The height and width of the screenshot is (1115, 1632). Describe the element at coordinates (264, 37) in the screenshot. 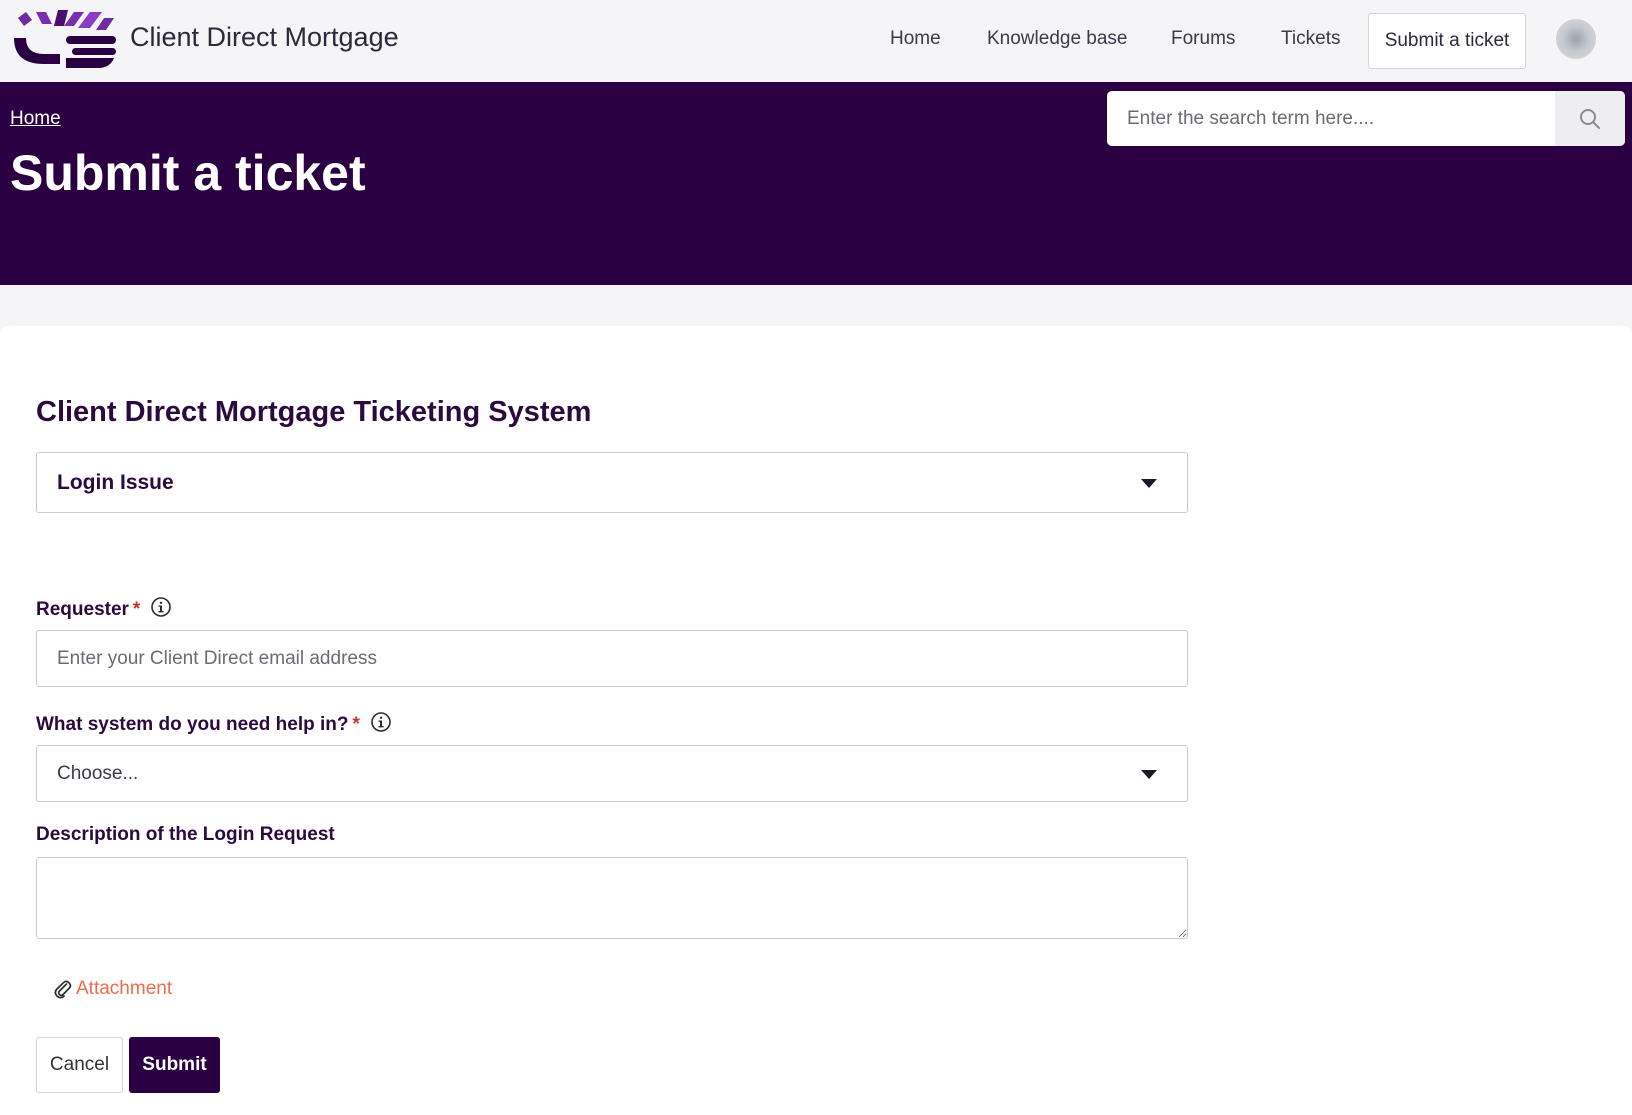

I see `brand-name: Client Direct Mortgage` at that location.